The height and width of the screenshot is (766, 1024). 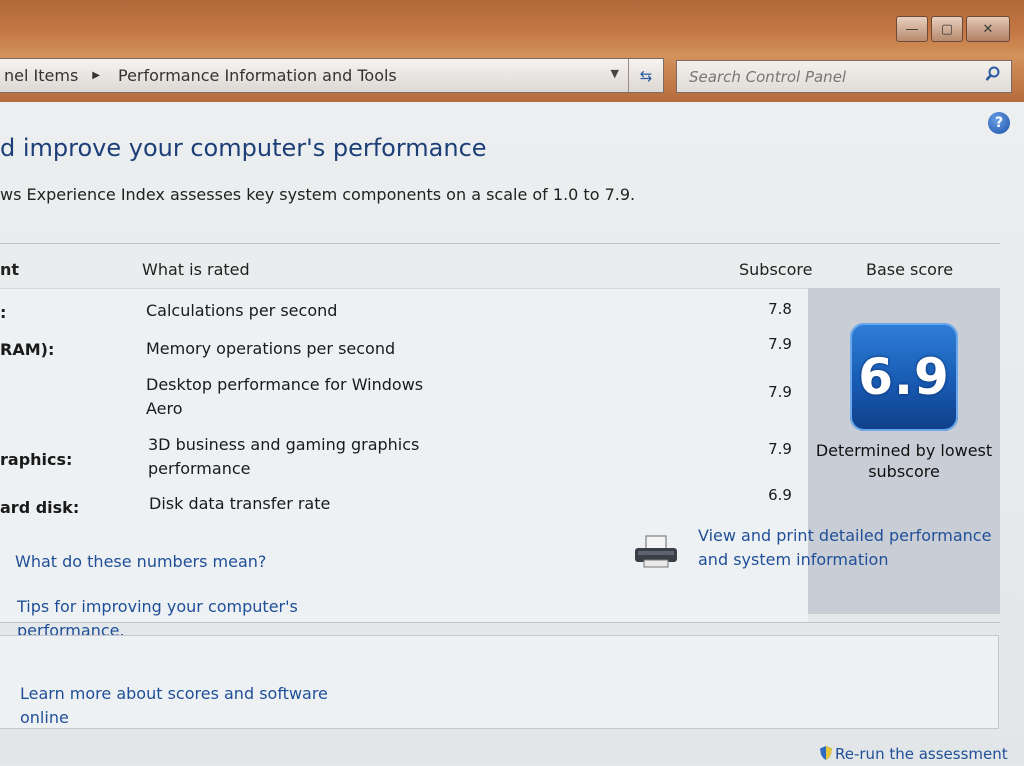 What do you see at coordinates (656, 551) in the screenshot?
I see `printer-icon` at bounding box center [656, 551].